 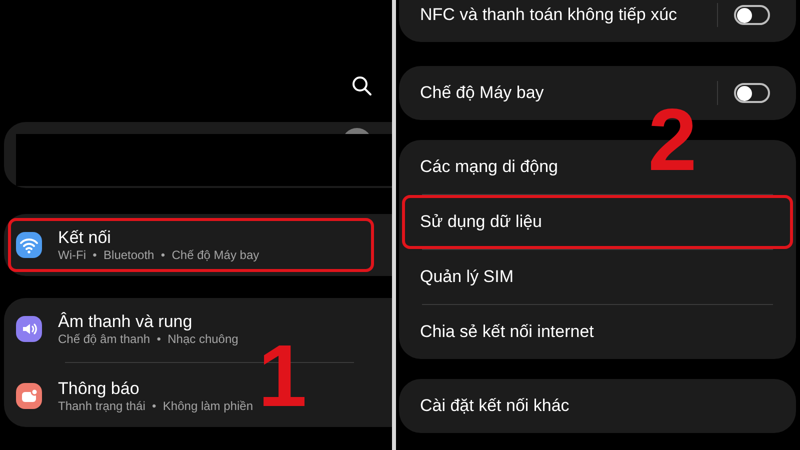 What do you see at coordinates (482, 93) in the screenshot?
I see `setting-title: Chế độ Máy bay` at bounding box center [482, 93].